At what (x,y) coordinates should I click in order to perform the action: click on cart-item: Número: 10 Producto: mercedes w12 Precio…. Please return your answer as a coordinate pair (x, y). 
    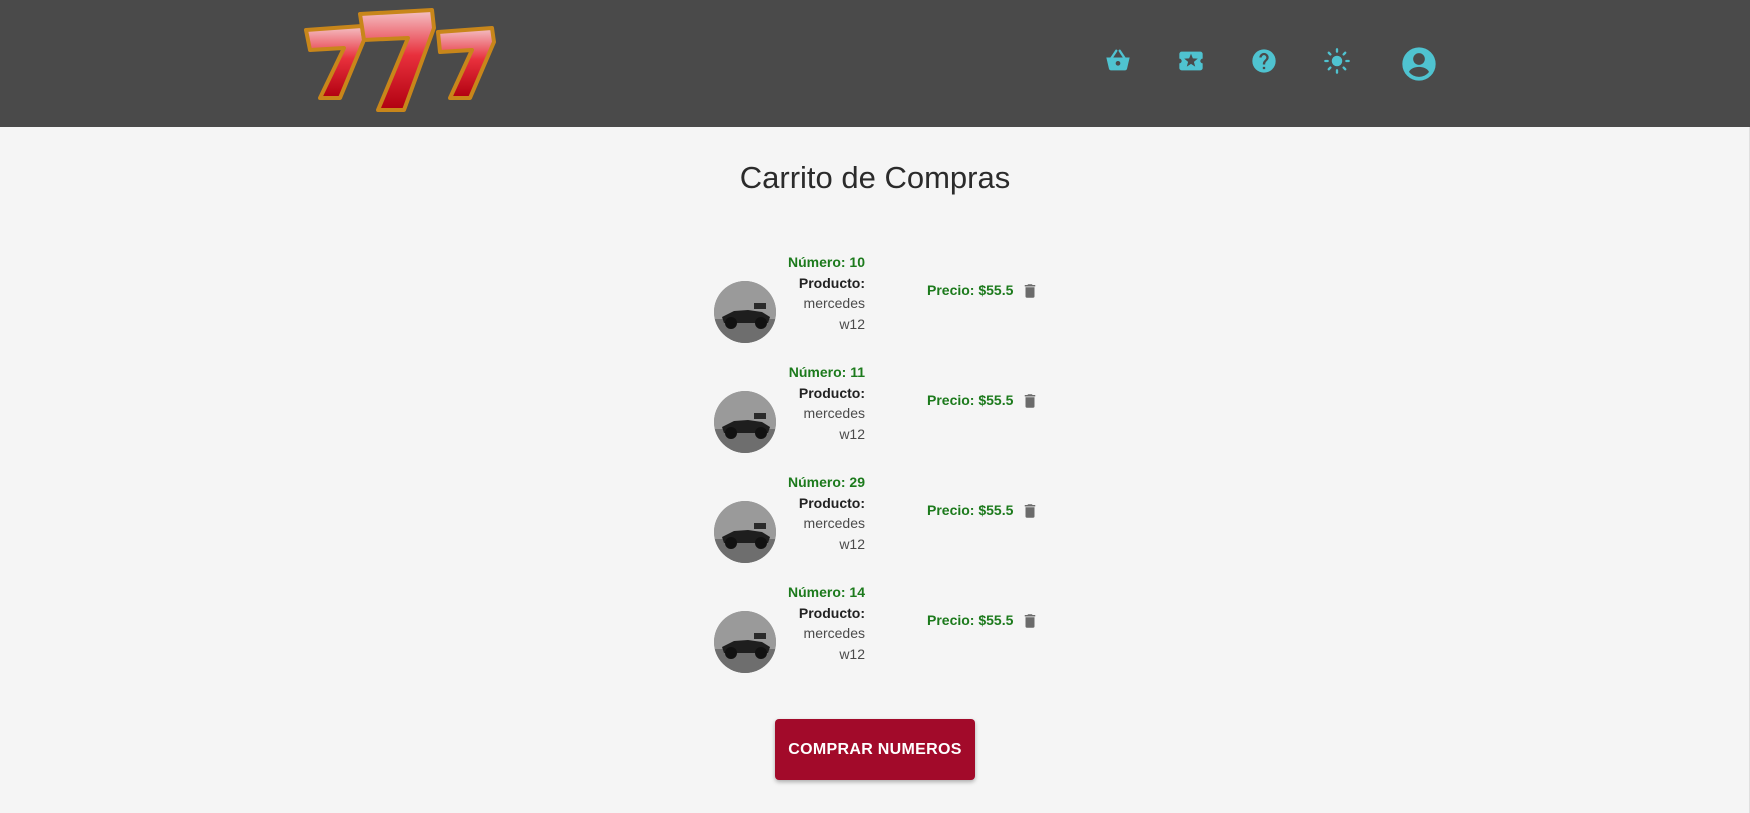
    Looking at the image, I should click on (879, 297).